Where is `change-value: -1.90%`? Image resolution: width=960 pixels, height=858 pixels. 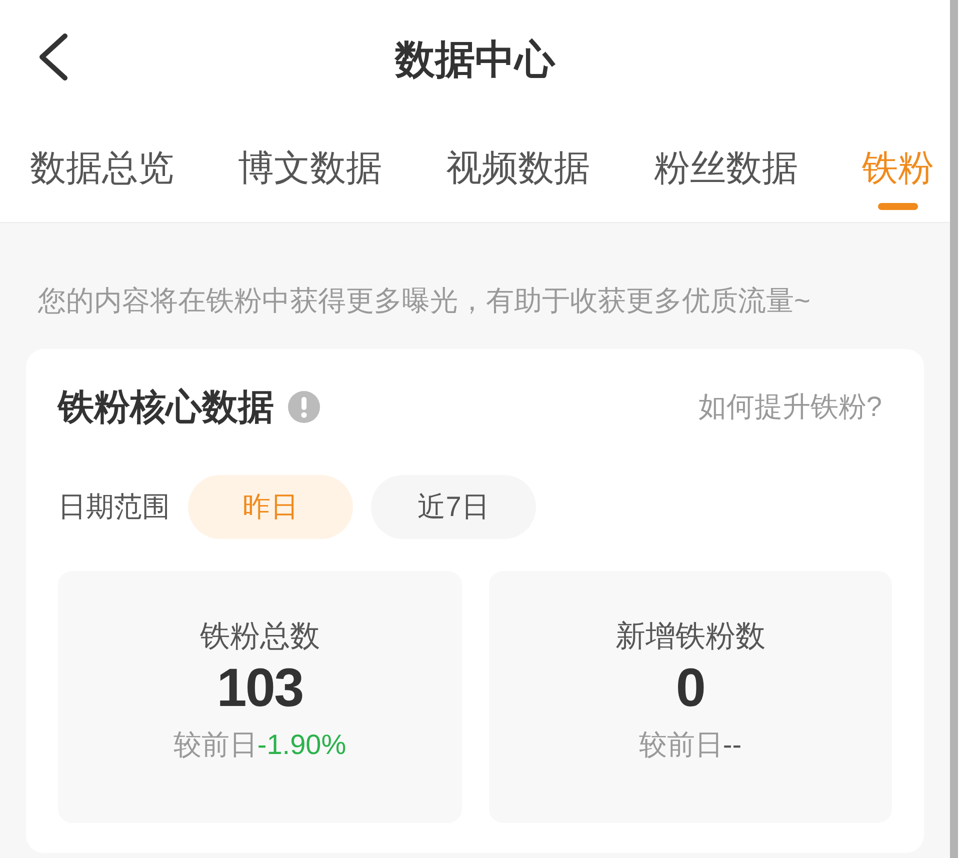 change-value: -1.90% is located at coordinates (301, 745).